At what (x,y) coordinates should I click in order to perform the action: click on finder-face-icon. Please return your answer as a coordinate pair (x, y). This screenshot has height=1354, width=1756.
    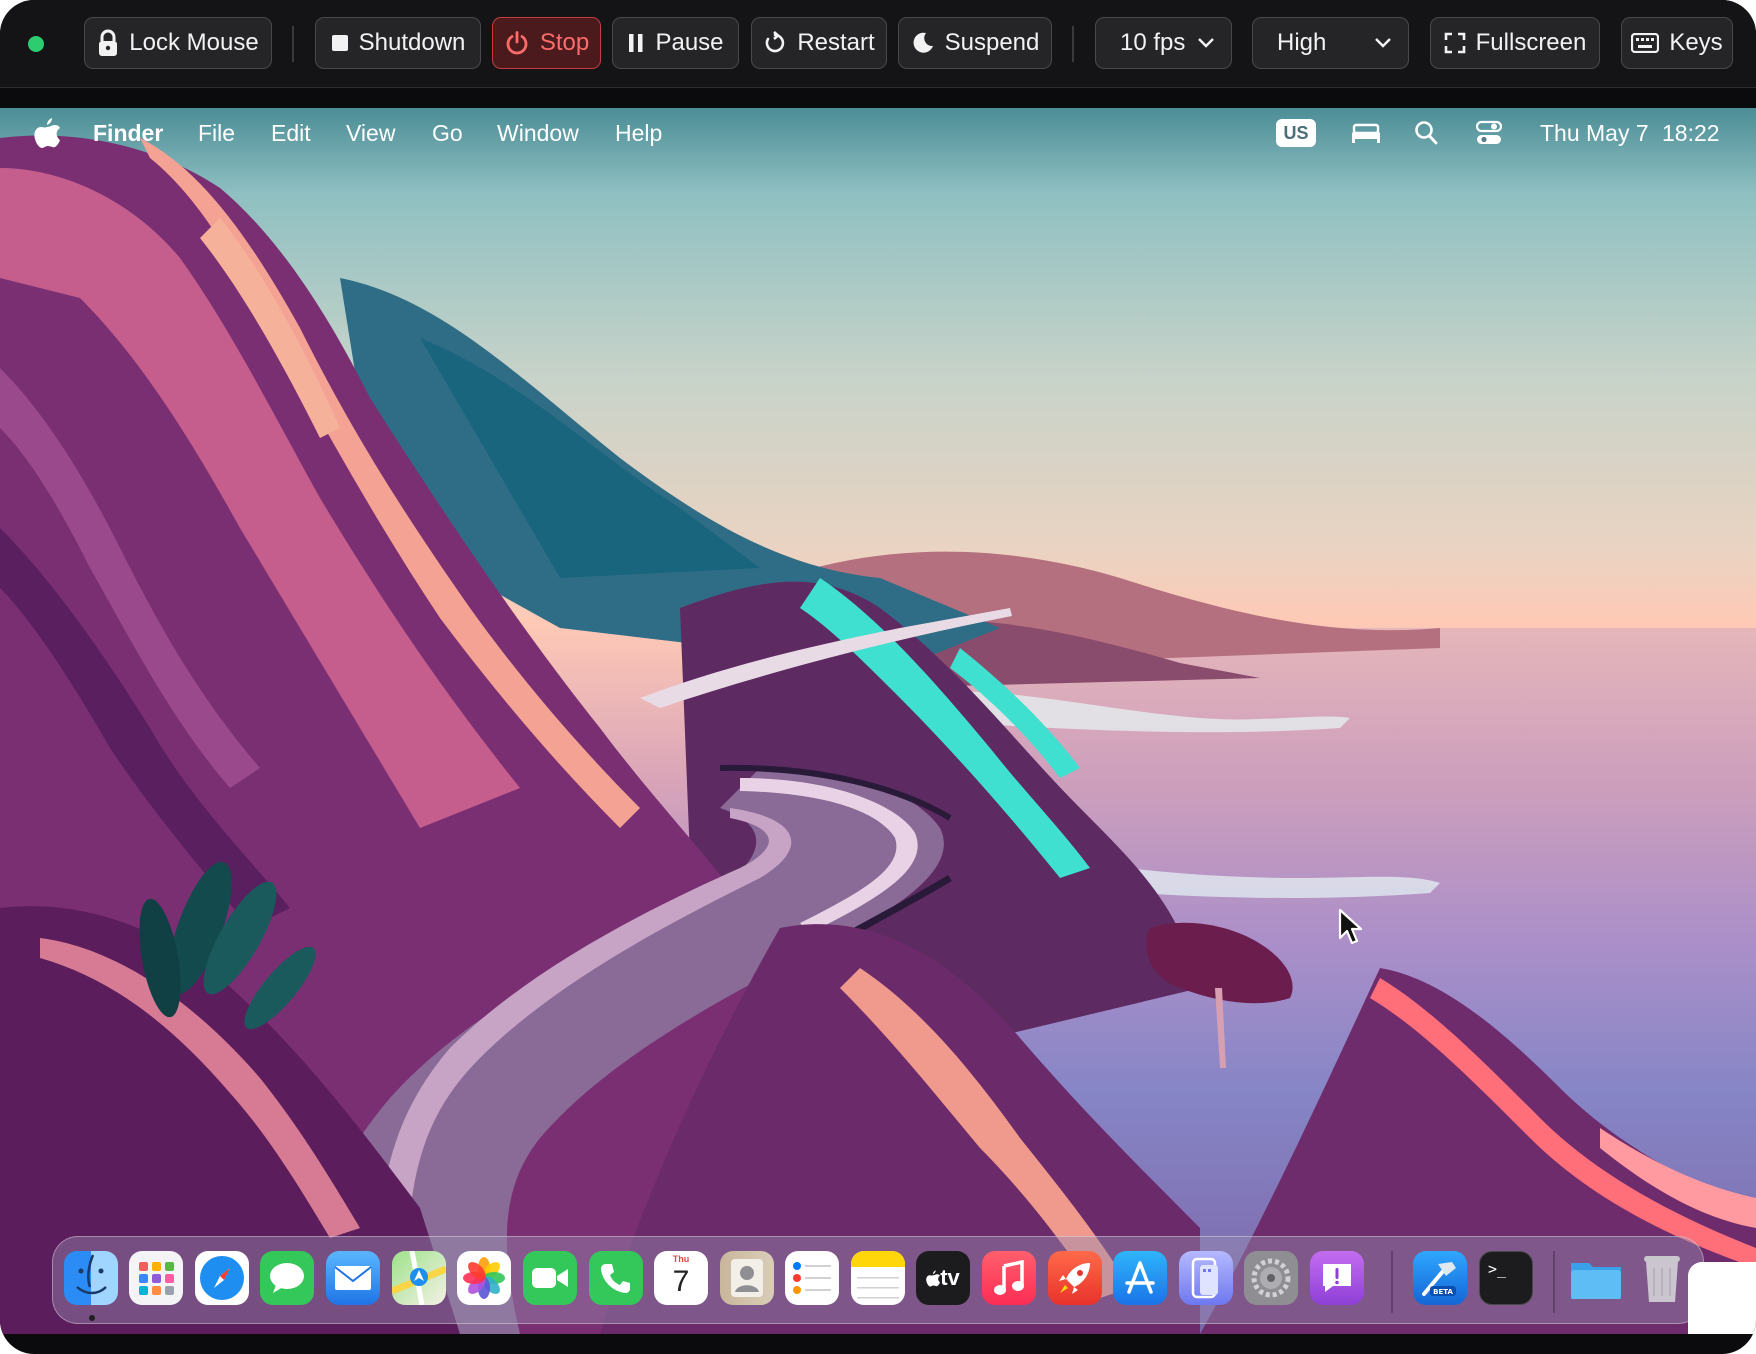
    Looking at the image, I should click on (91, 1274).